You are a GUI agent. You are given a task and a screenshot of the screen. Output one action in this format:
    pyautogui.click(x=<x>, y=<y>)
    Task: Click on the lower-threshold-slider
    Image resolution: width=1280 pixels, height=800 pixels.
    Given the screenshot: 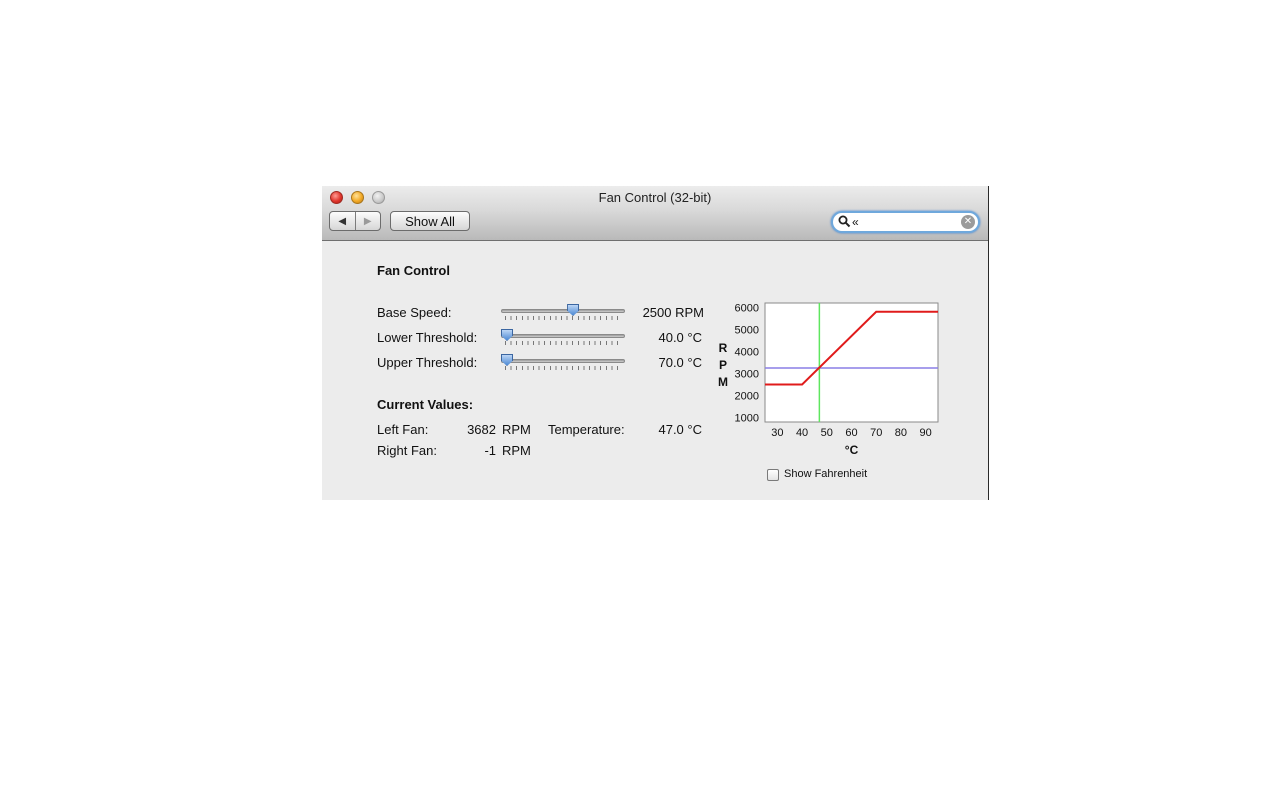 What is the action you would take?
    pyautogui.click(x=563, y=336)
    